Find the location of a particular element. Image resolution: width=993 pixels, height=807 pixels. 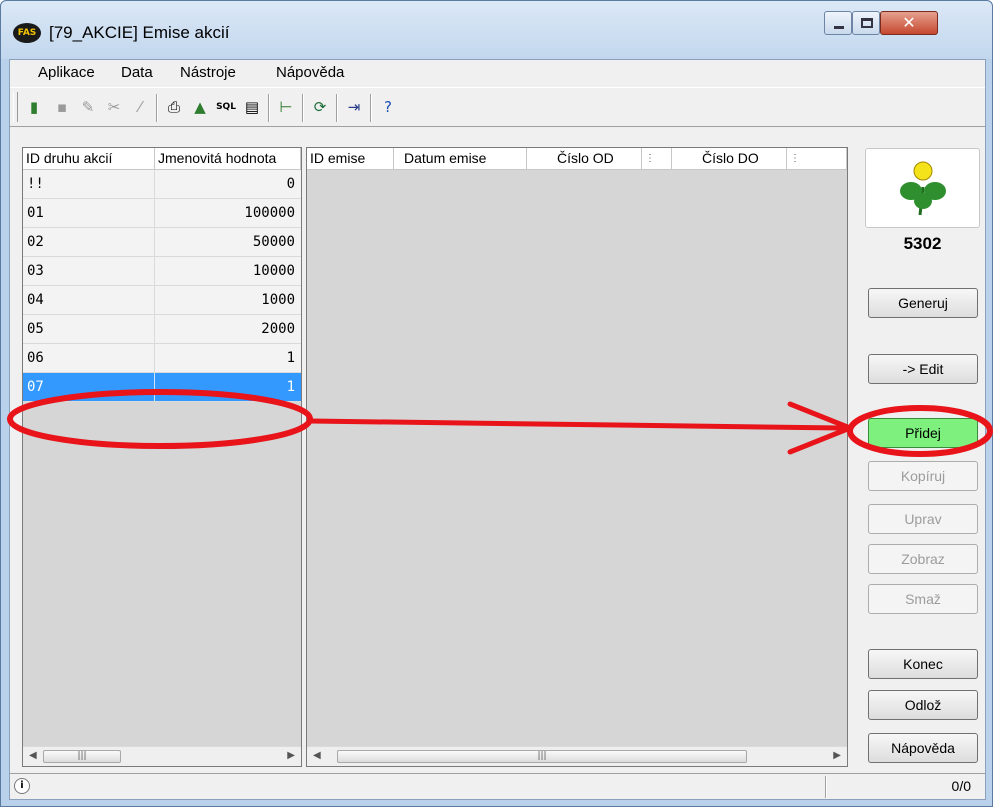

cell-id-druhu: !! is located at coordinates (35, 184).